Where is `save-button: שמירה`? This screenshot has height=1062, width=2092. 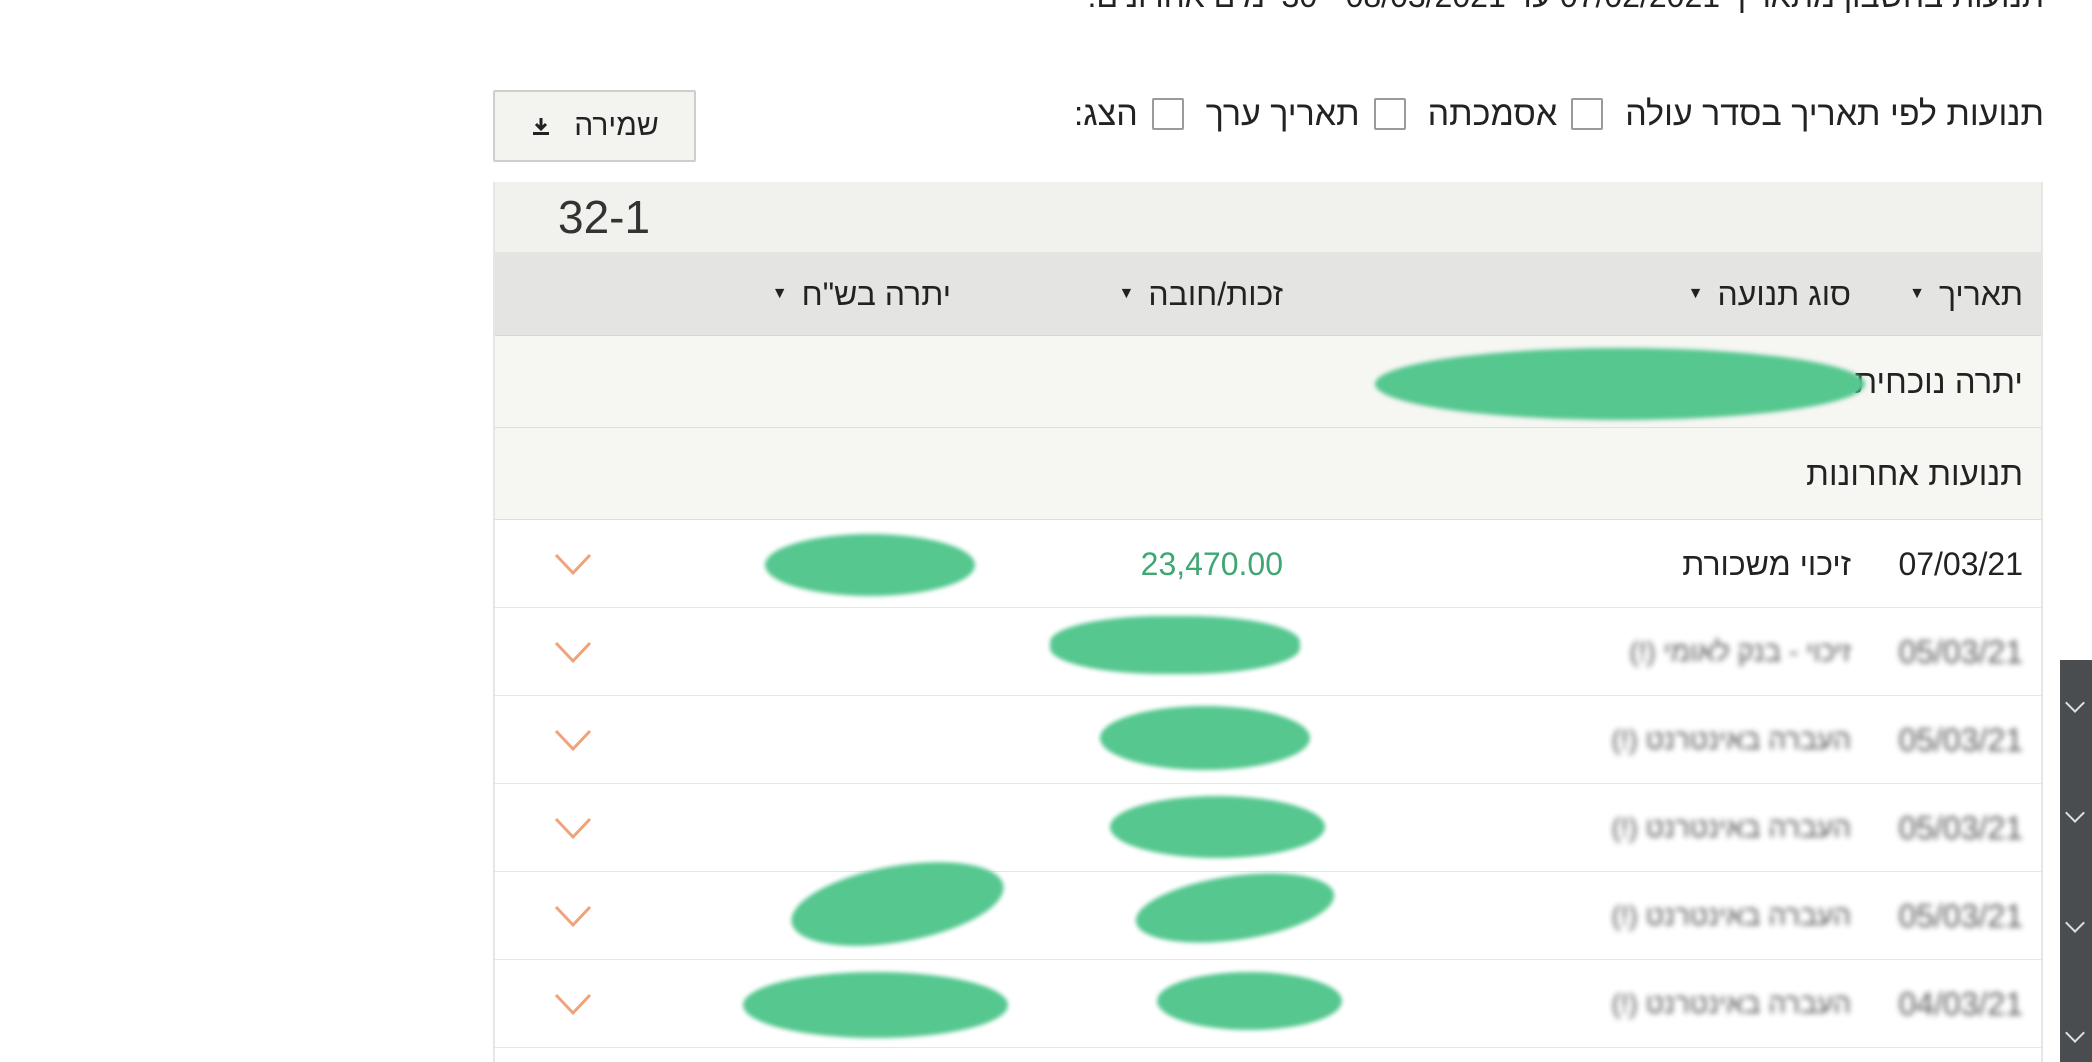
save-button: שמירה is located at coordinates (594, 126).